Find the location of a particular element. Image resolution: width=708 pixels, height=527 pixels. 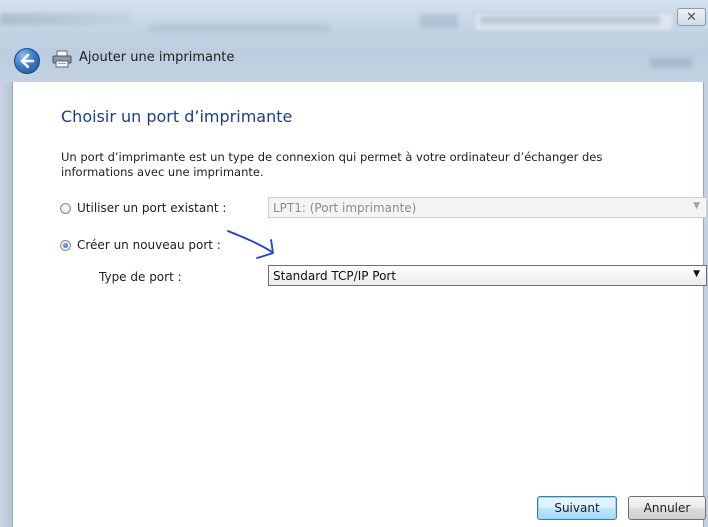

page-title: Choisir un port d’imprimante is located at coordinates (177, 116).